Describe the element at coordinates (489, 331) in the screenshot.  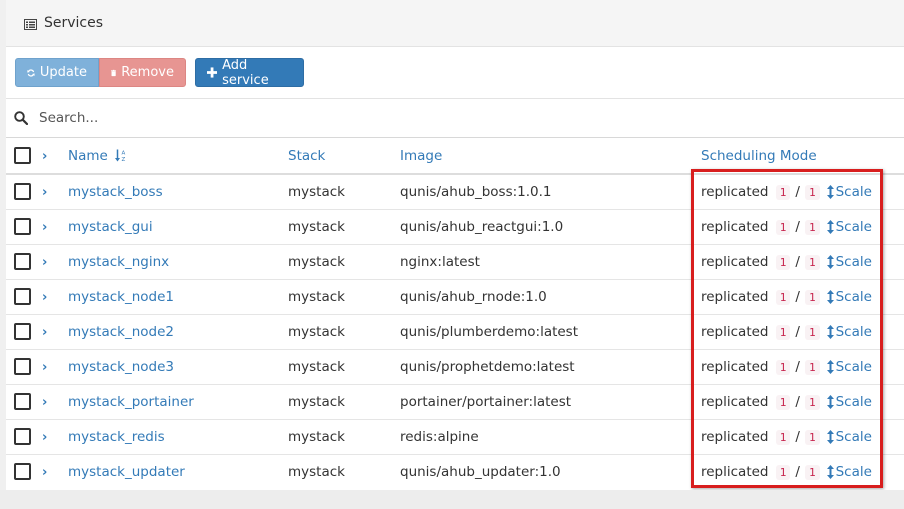
I see `image-cell: qunis/plumberdemo:latest` at that location.